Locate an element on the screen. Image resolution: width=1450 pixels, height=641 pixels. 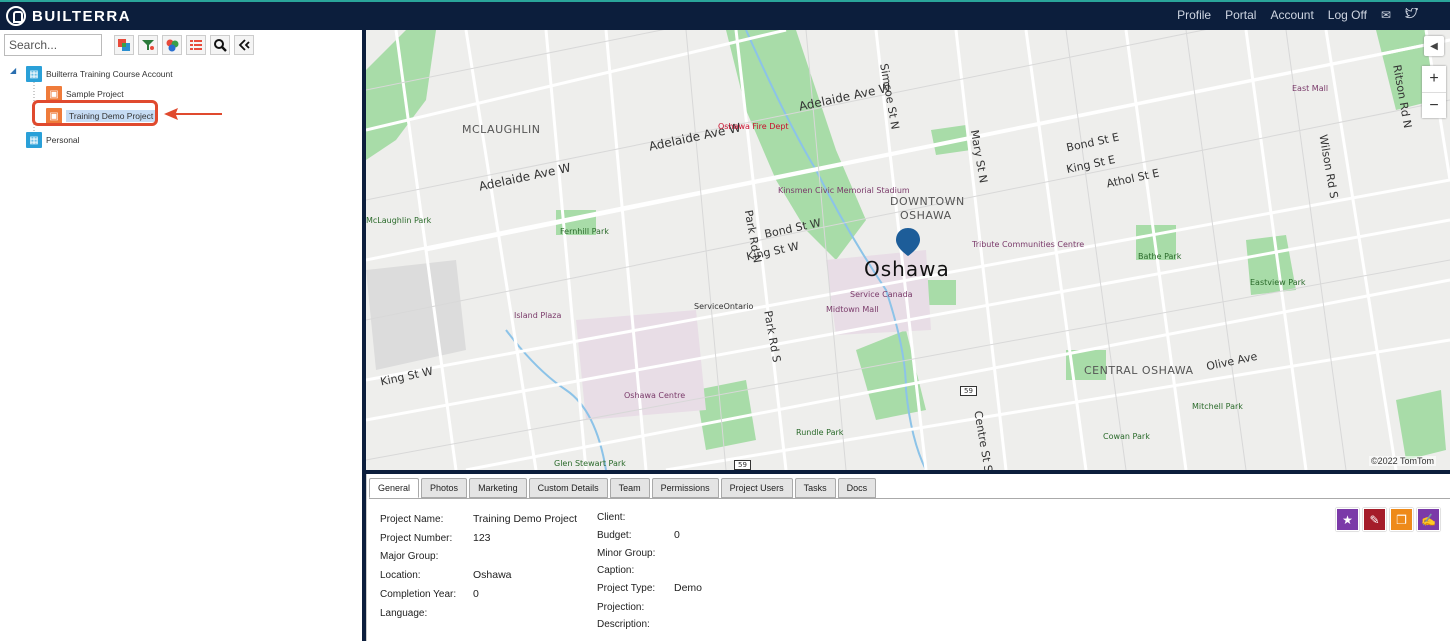
back-icon is located at coordinates (244, 45).